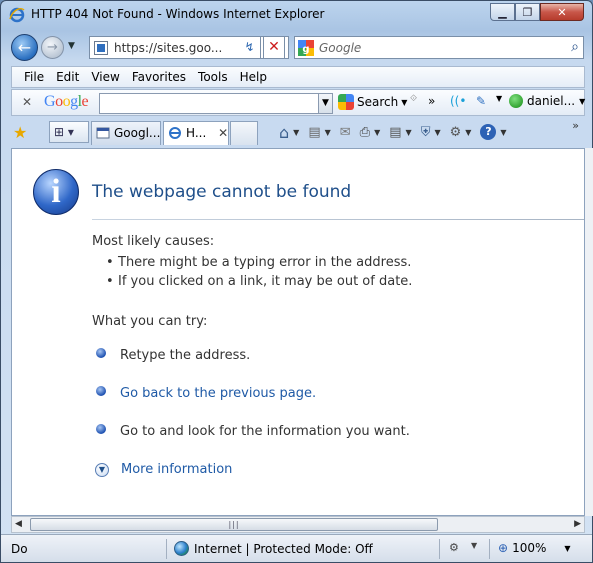 This screenshot has width=593, height=563. I want to click on favorites-star-icon: ★, so click(20, 132).